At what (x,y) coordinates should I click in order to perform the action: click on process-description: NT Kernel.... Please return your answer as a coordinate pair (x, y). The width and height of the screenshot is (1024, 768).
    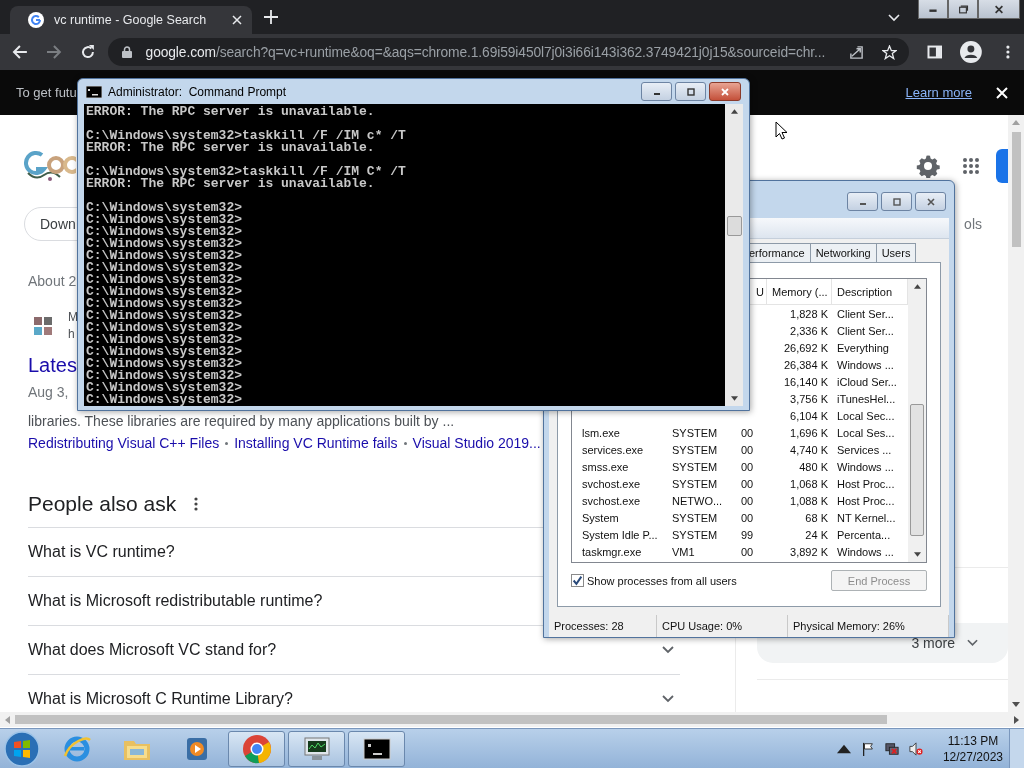
    Looking at the image, I should click on (866, 517).